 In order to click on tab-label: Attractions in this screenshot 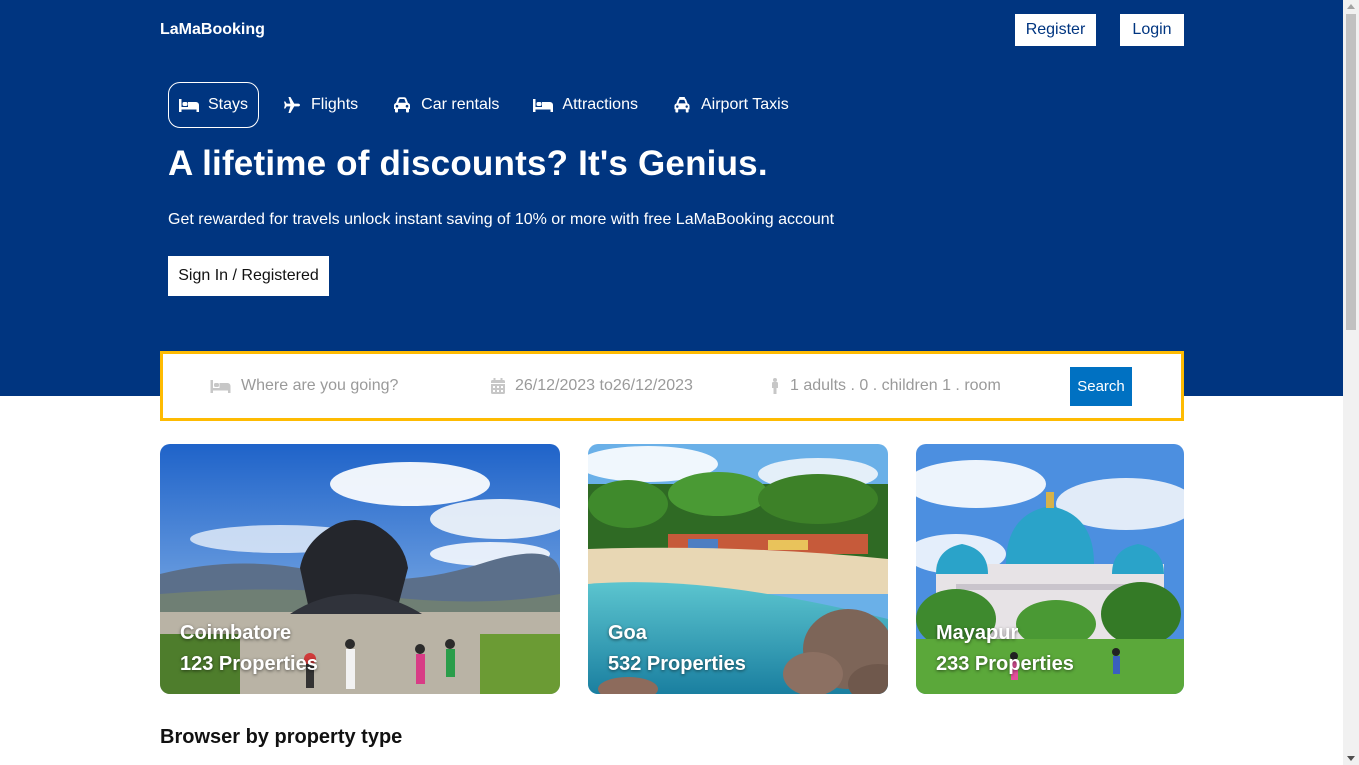, I will do `click(600, 104)`.